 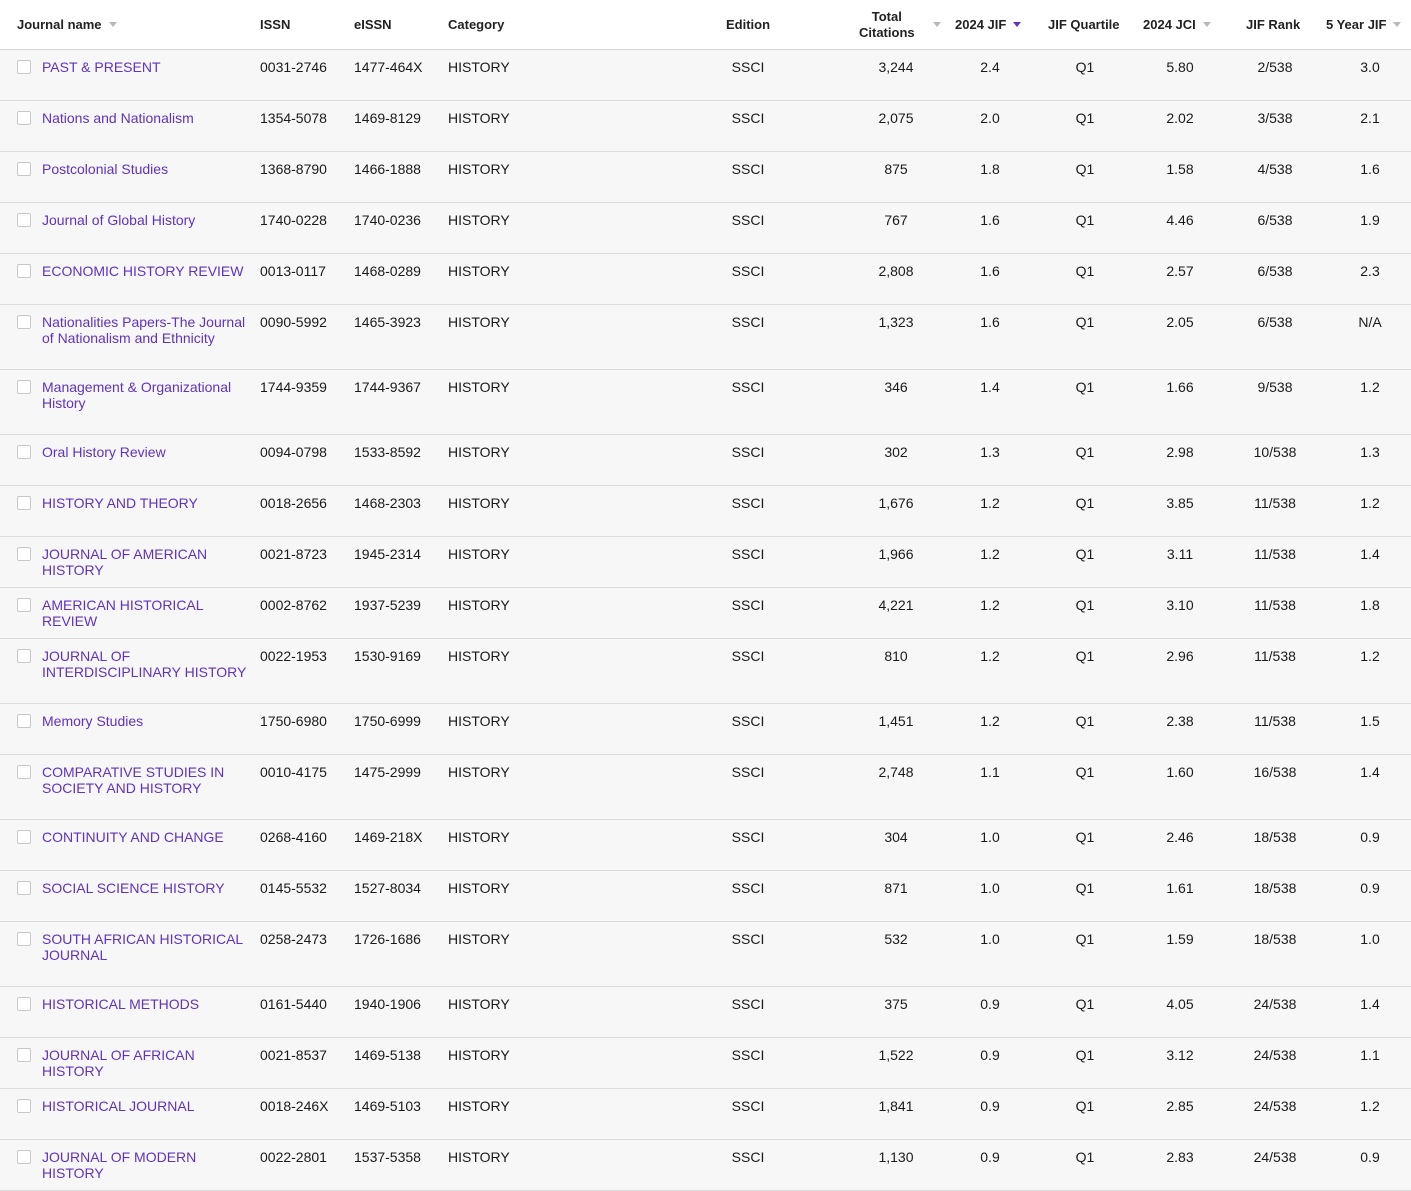 What do you see at coordinates (1180, 772) in the screenshot?
I see `cell-jci: 1.60` at bounding box center [1180, 772].